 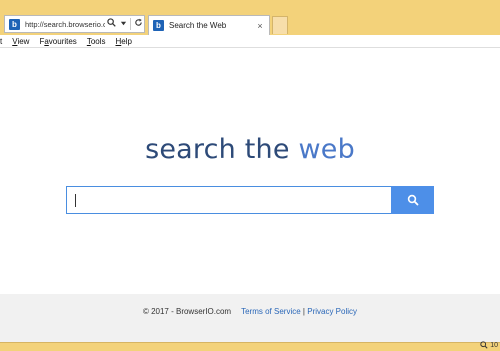 I want to click on search-box, so click(x=229, y=200).